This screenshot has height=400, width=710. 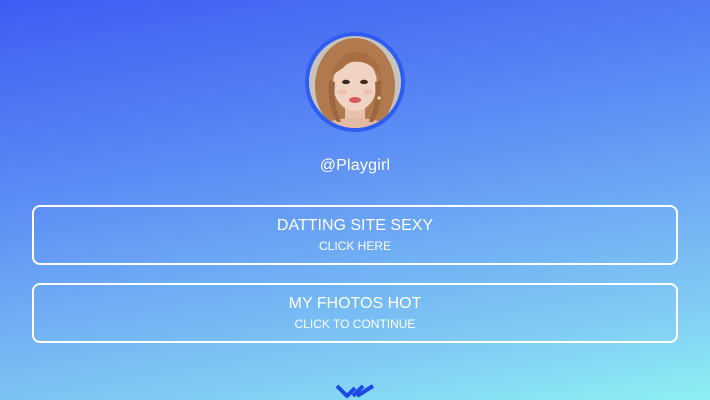 I want to click on avatar, so click(x=355, y=82).